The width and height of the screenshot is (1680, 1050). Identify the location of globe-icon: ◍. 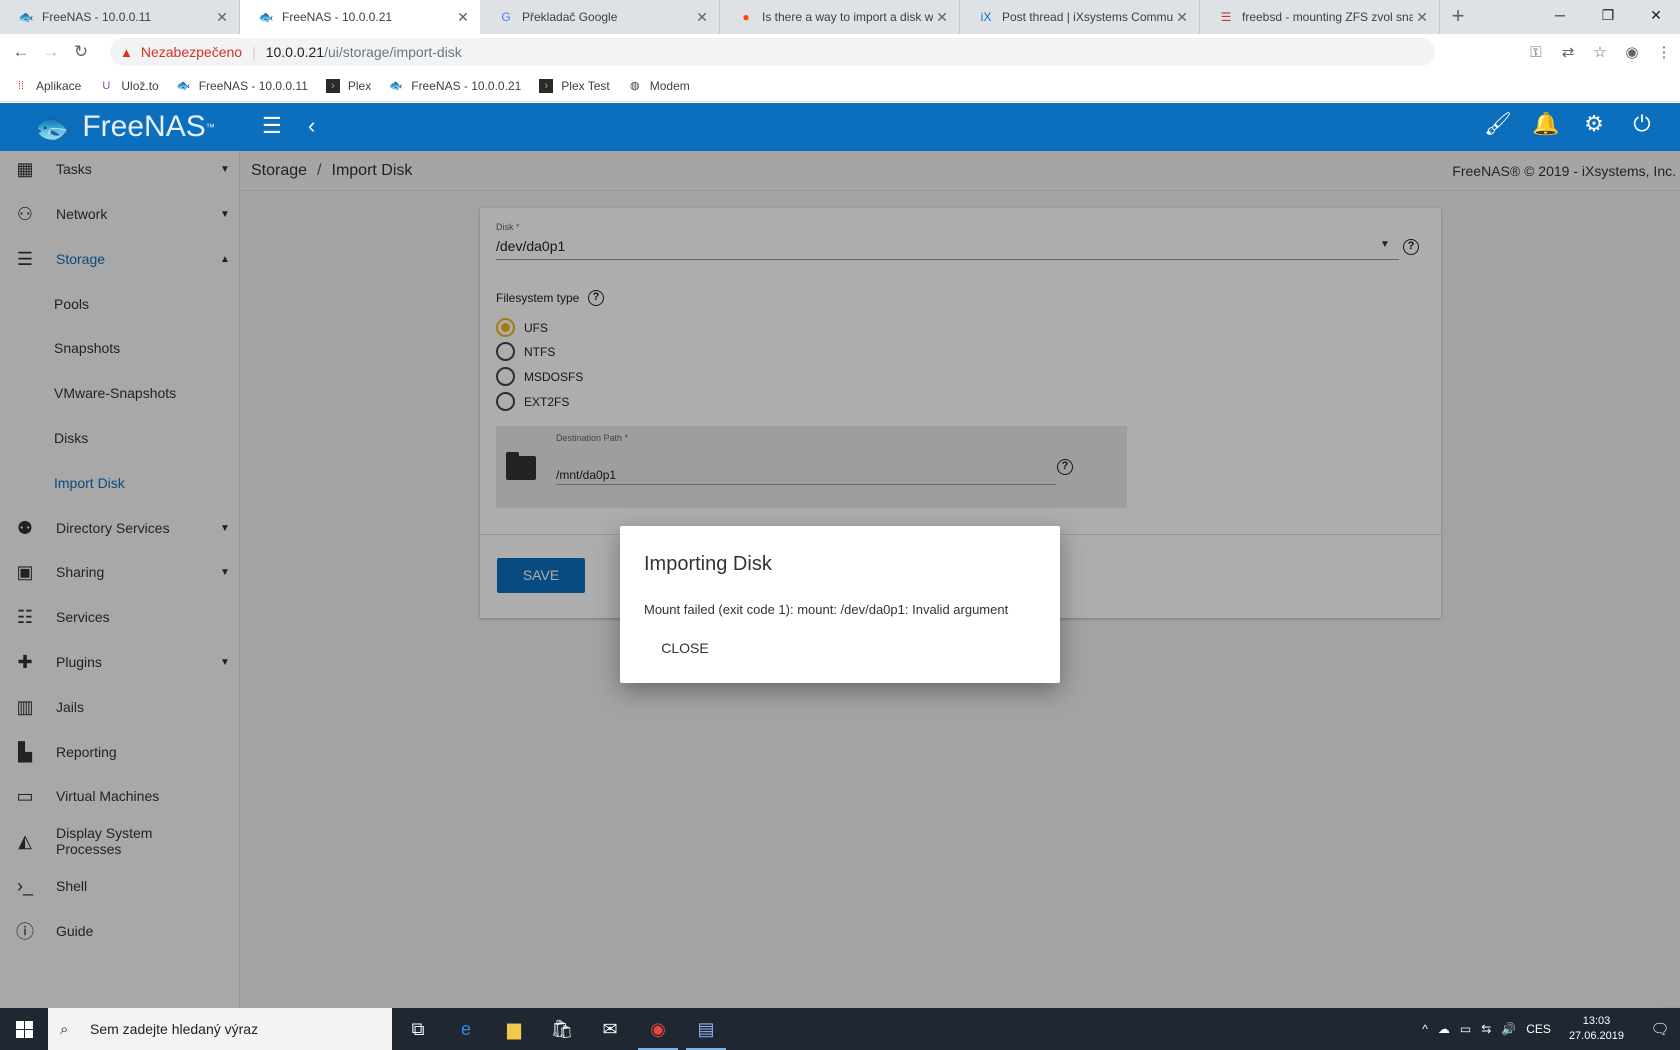
(634, 85).